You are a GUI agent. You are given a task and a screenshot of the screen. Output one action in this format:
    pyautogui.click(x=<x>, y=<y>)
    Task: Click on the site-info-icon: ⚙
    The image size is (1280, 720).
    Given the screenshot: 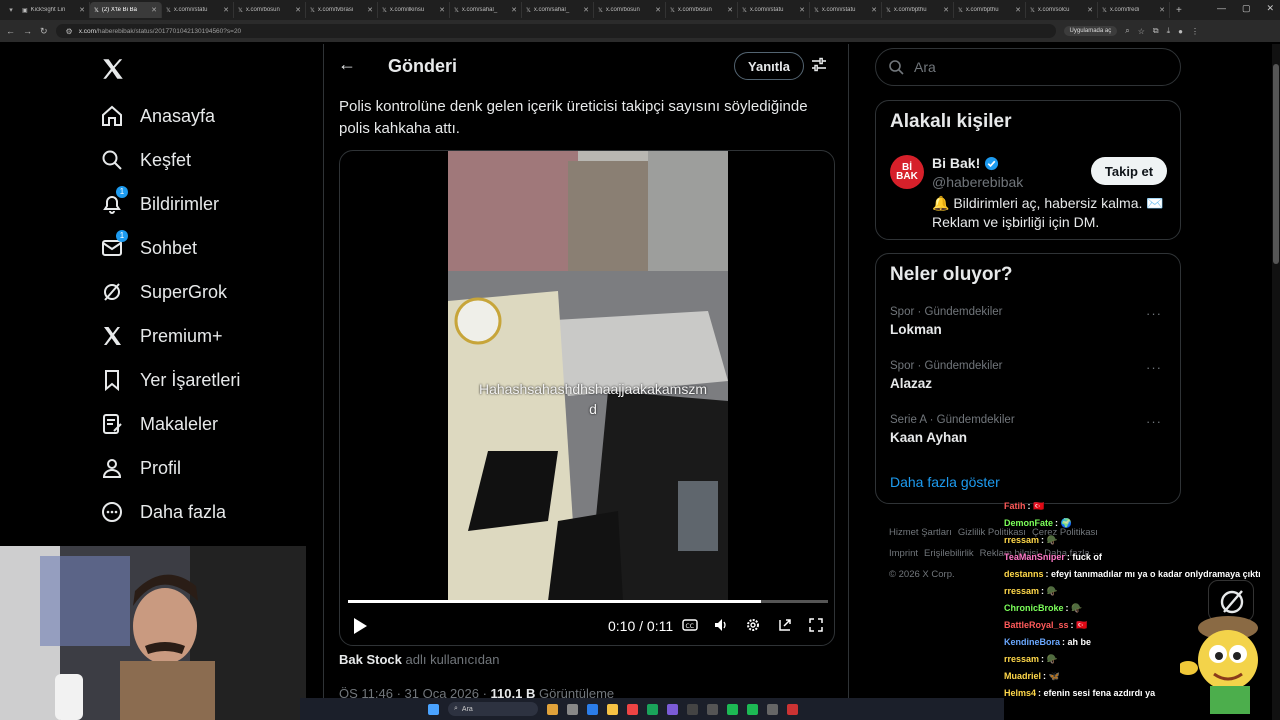 What is the action you would take?
    pyautogui.click(x=69, y=31)
    